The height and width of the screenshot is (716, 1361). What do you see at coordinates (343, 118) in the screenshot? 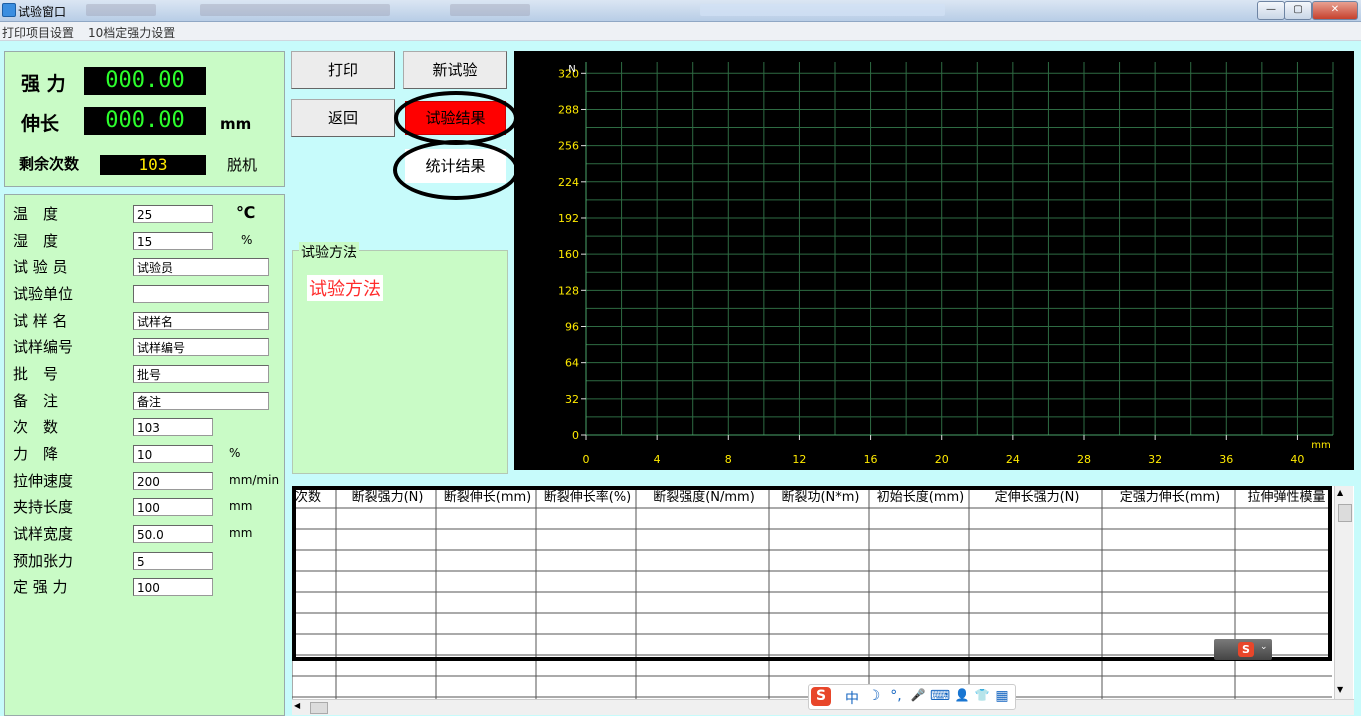
I see `back-button: 返回` at bounding box center [343, 118].